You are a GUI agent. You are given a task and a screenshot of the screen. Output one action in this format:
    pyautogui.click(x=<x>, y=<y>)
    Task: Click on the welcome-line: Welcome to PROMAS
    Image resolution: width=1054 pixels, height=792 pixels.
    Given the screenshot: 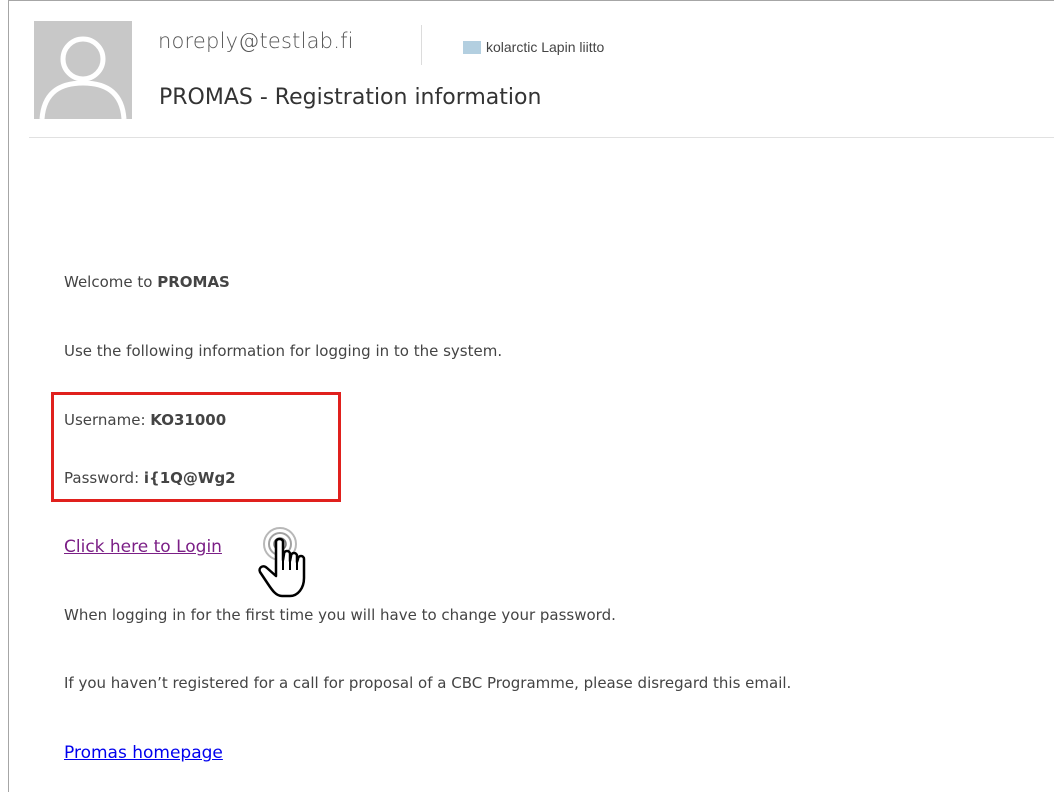 What is the action you would take?
    pyautogui.click(x=147, y=282)
    